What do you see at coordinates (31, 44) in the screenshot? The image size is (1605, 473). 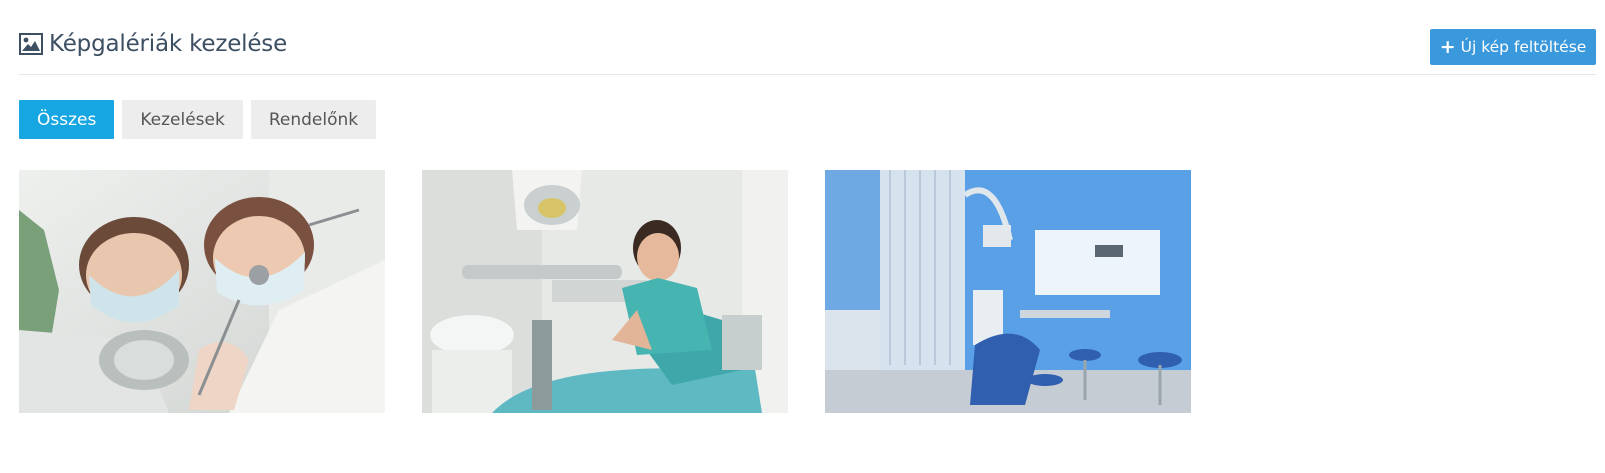 I see `image-icon` at bounding box center [31, 44].